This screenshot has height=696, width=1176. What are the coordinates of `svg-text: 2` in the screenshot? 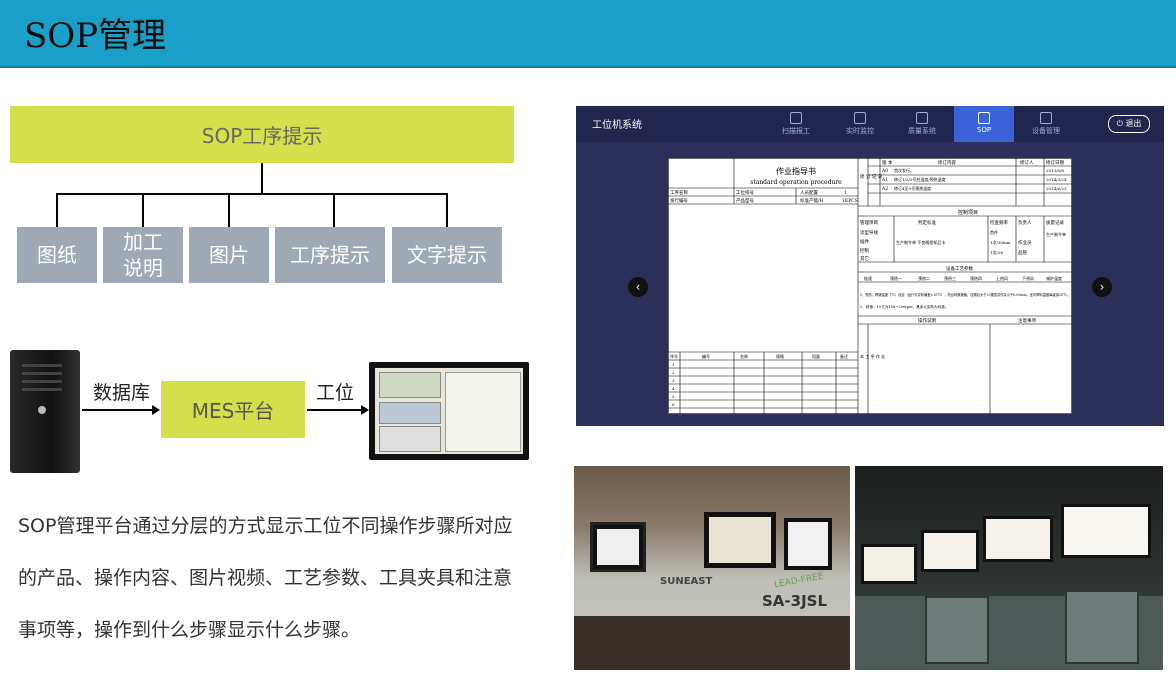 It's located at (673, 372).